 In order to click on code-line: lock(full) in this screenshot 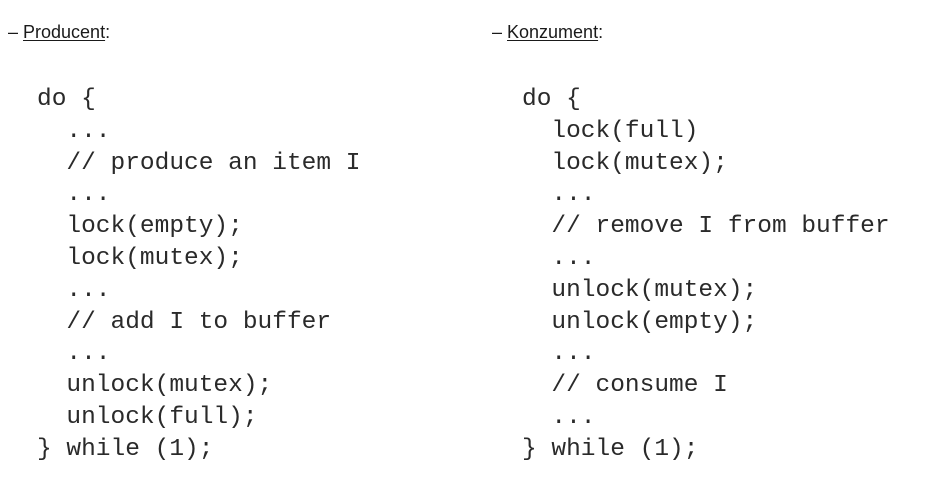, I will do `click(610, 131)`.